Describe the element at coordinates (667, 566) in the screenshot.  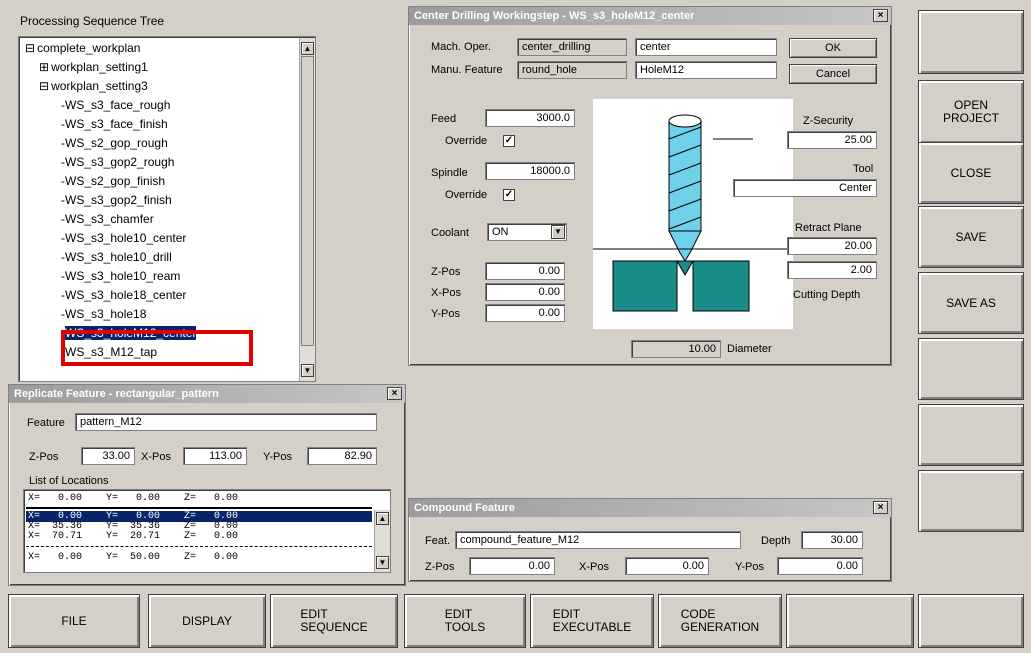
I see `comp-x-pos-input: 0.00` at that location.